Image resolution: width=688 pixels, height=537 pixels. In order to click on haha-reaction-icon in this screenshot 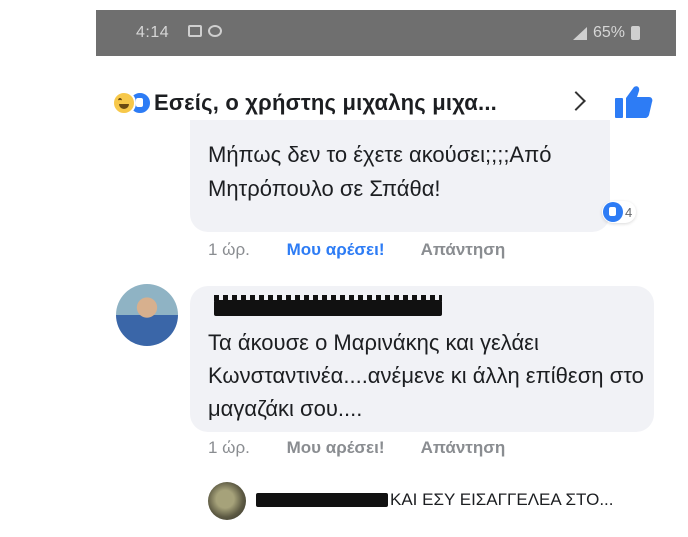, I will do `click(124, 103)`.